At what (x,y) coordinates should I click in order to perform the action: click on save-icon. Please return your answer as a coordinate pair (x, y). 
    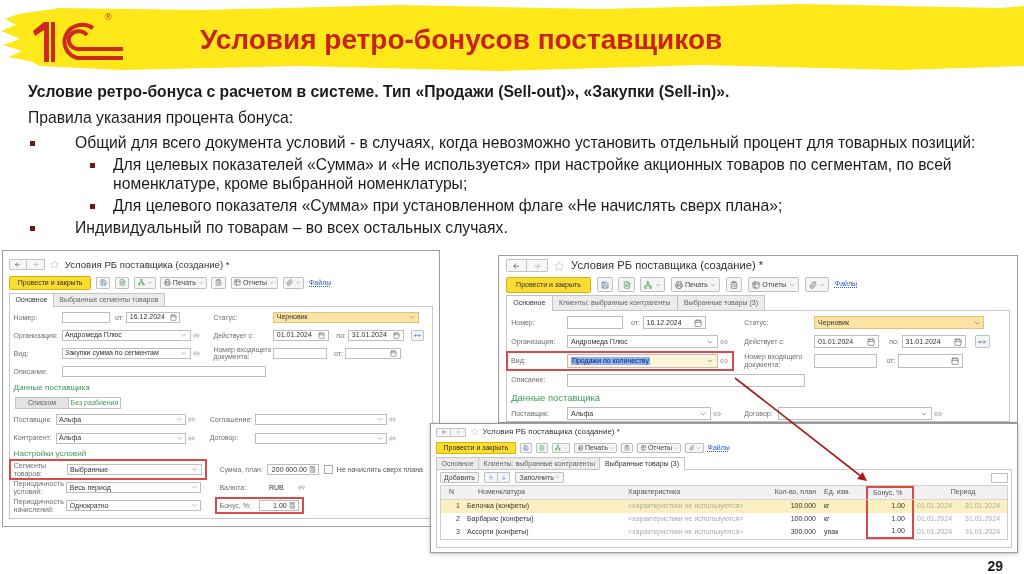
    Looking at the image, I should click on (604, 284).